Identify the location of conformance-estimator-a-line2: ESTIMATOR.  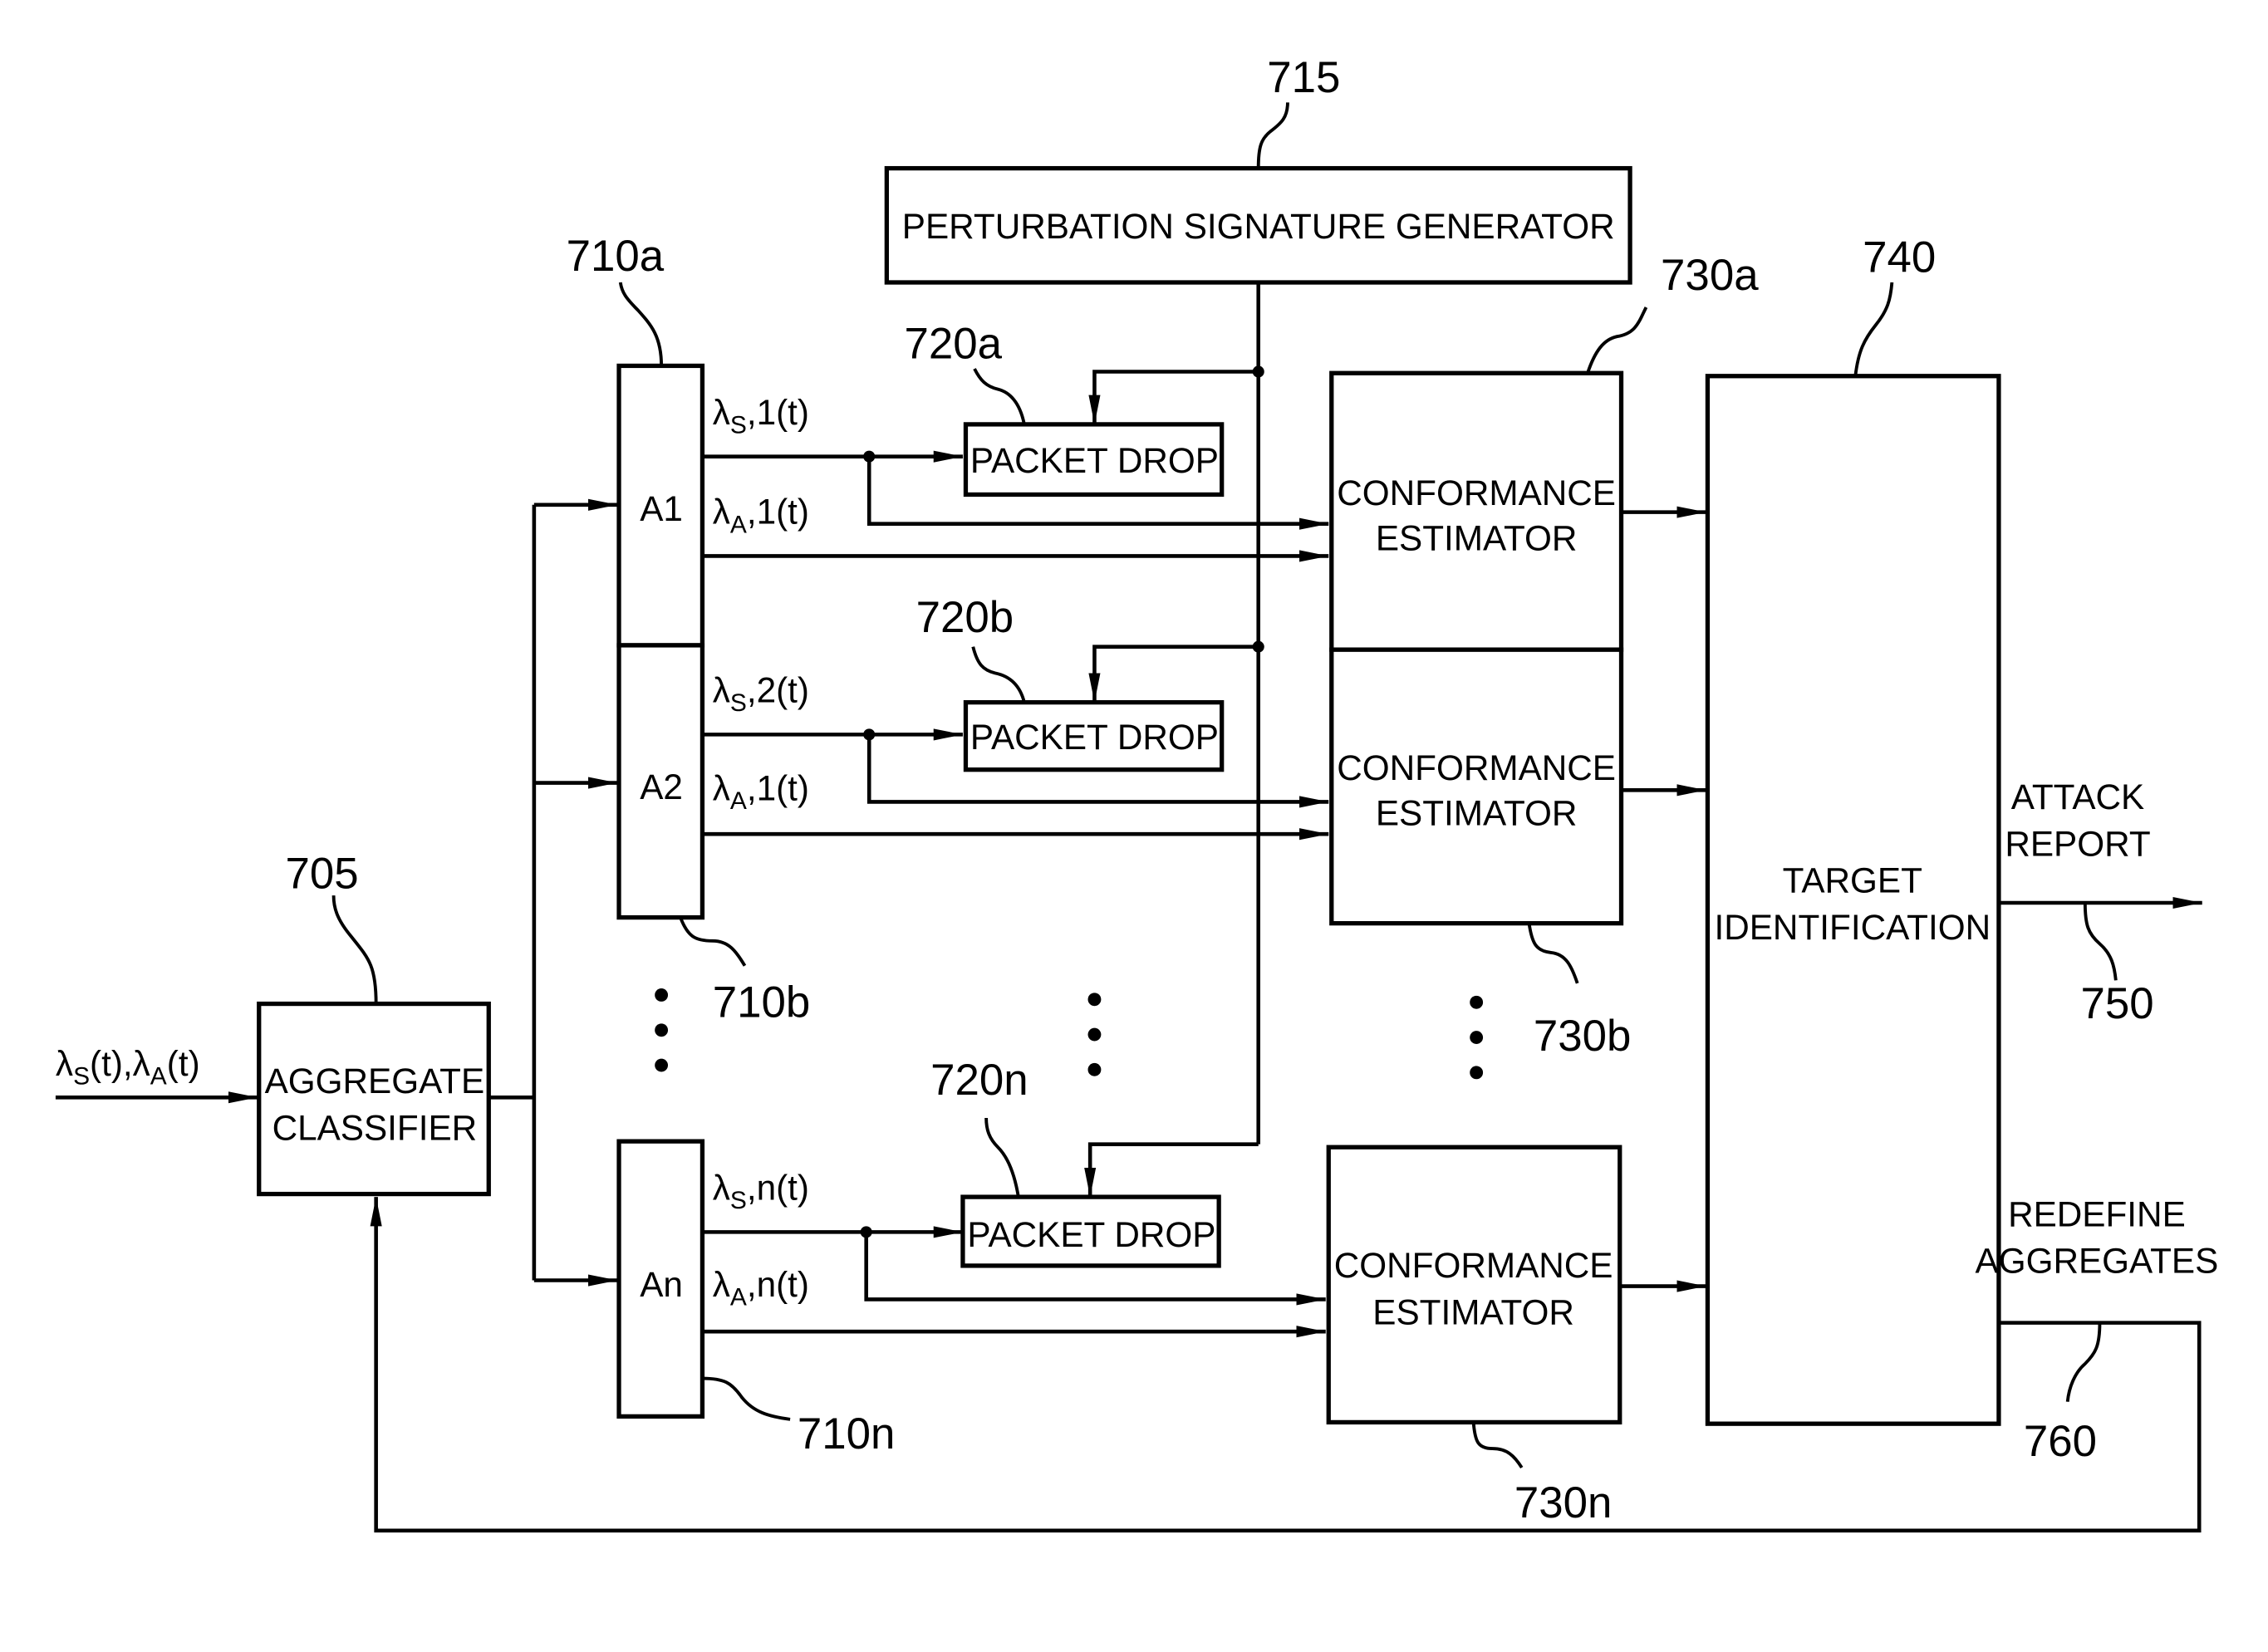
(1477, 537).